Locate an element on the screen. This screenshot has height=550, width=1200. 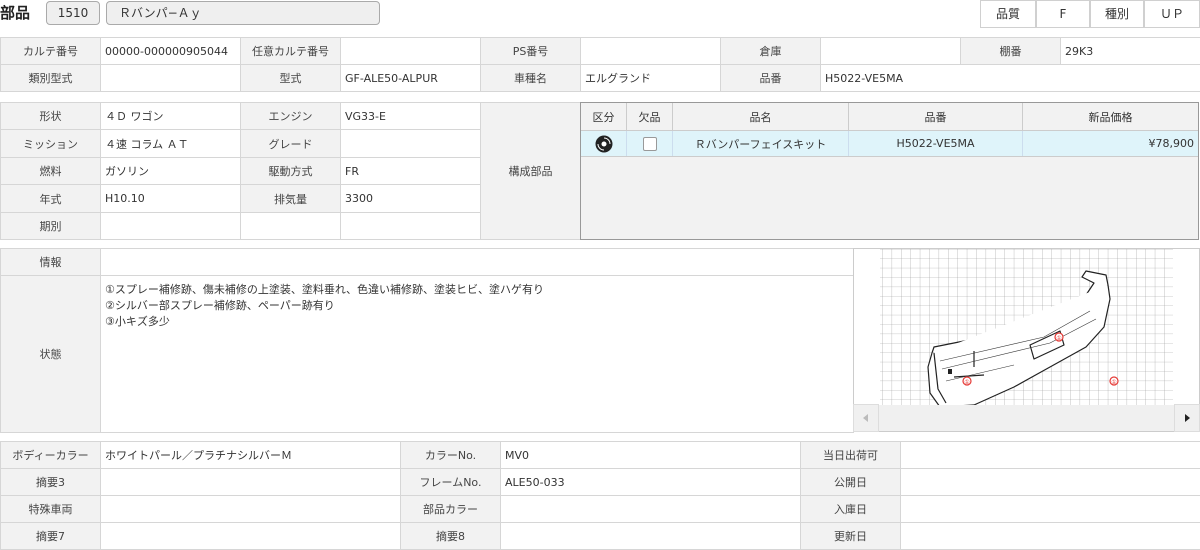
info-value is located at coordinates (477, 262).